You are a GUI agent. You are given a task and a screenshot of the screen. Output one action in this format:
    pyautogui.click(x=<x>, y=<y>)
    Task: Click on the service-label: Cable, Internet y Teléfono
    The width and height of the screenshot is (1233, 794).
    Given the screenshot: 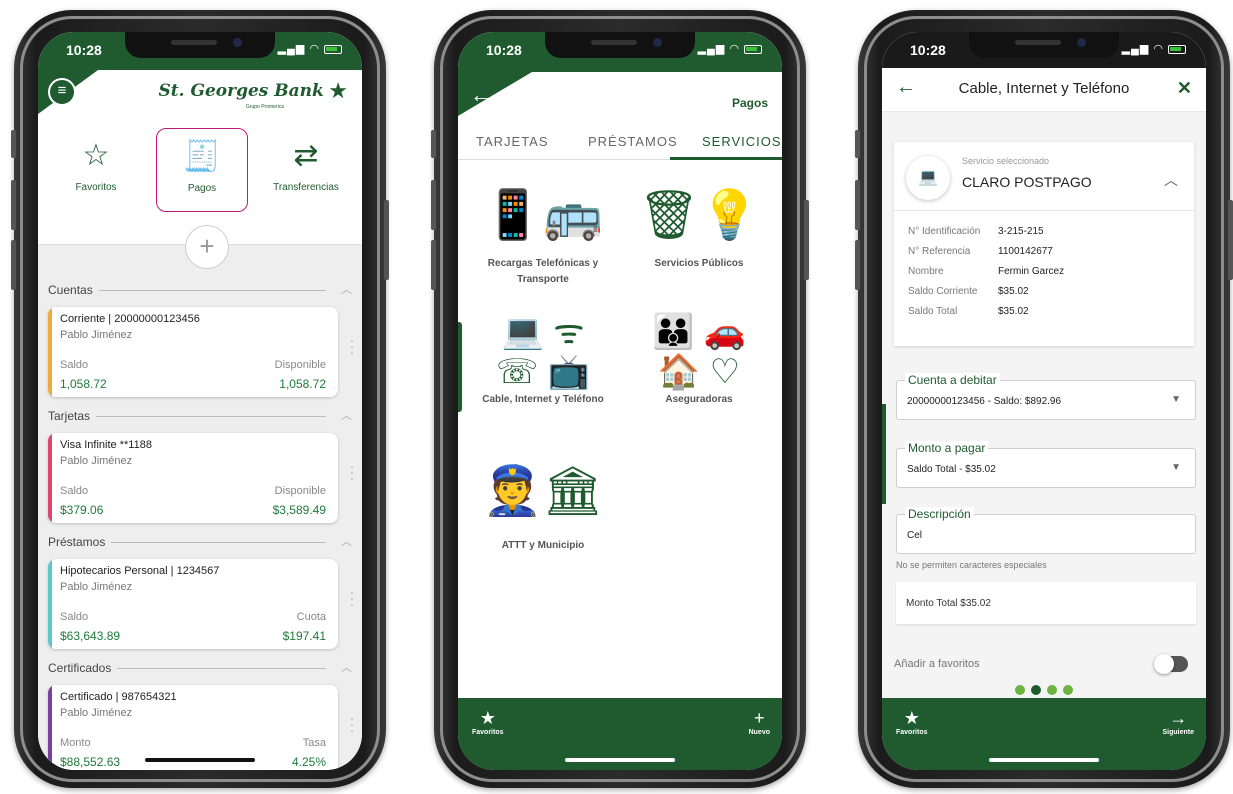 What is the action you would take?
    pyautogui.click(x=543, y=399)
    